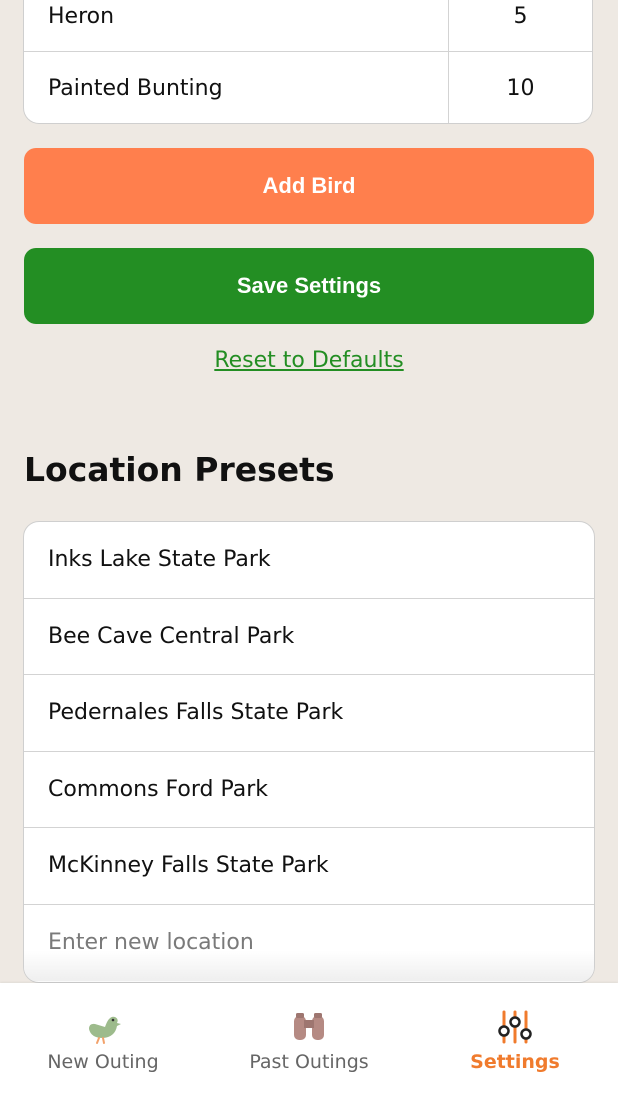 Image resolution: width=618 pixels, height=1098 pixels. Describe the element at coordinates (179, 469) in the screenshot. I see `location-presets-title: Location Presets` at that location.